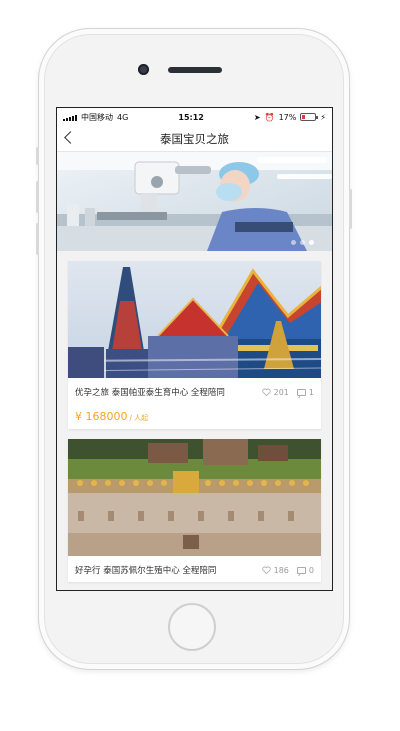 The width and height of the screenshot is (400, 731). I want to click on like-count: 186, so click(281, 570).